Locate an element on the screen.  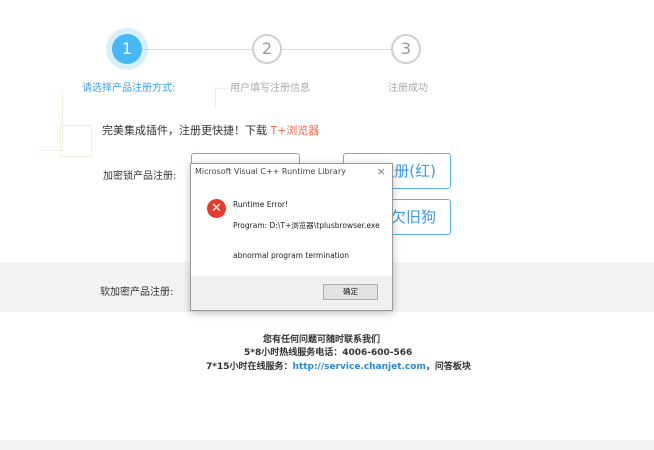
service-url-link: http://service.chanjet.com is located at coordinates (359, 367).